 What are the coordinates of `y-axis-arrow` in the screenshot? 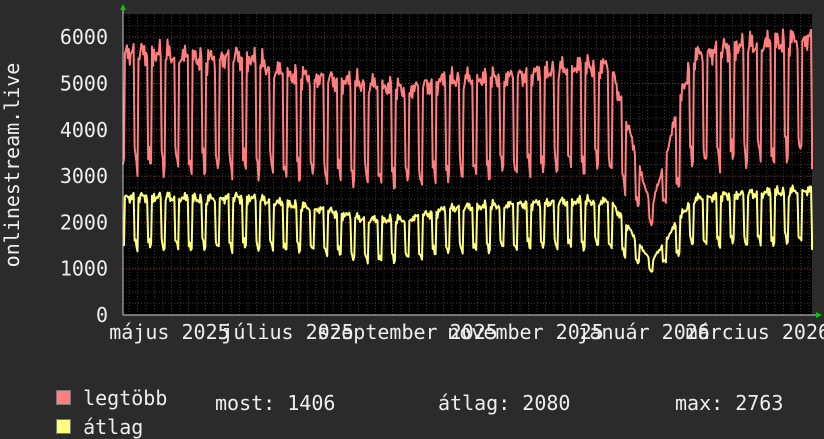 It's located at (123, 7).